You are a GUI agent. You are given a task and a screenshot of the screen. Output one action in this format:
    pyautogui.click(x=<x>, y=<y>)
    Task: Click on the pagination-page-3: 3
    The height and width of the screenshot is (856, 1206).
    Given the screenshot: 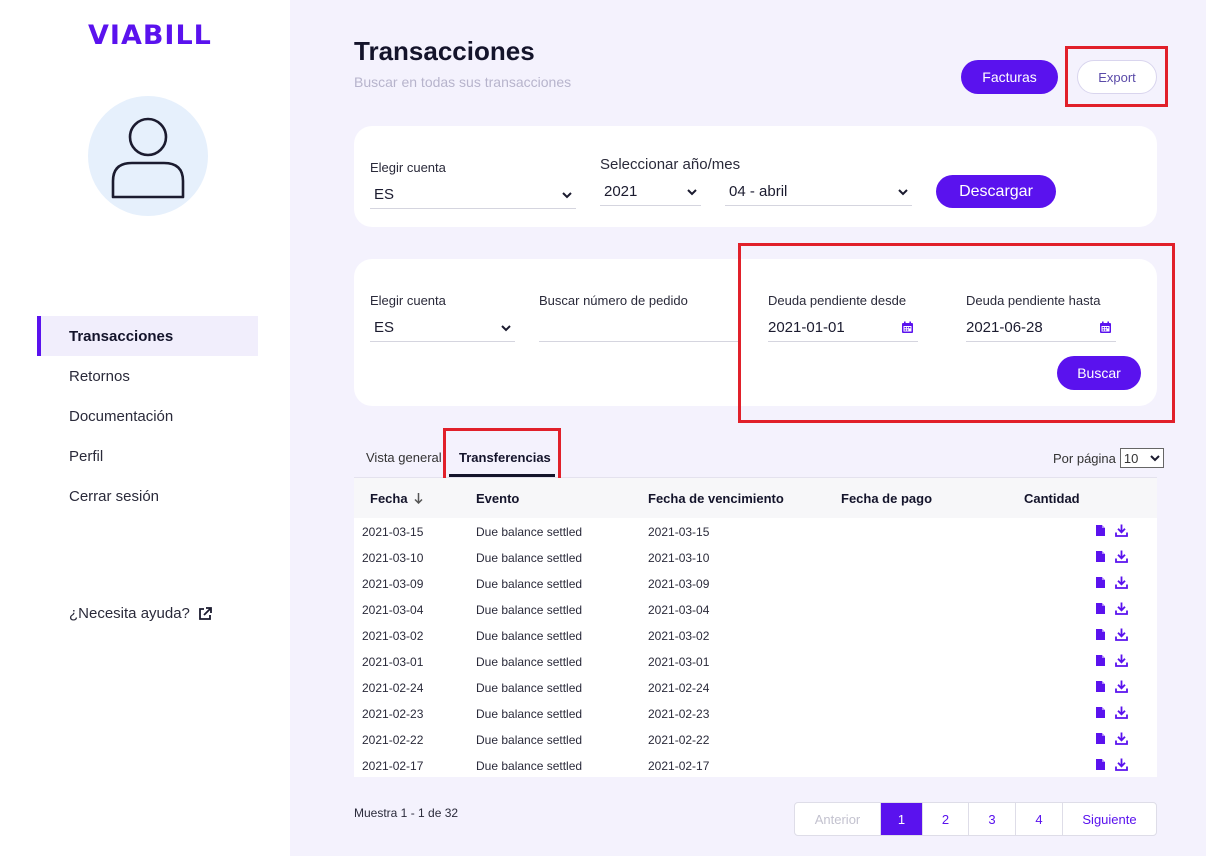 What is the action you would take?
    pyautogui.click(x=991, y=819)
    